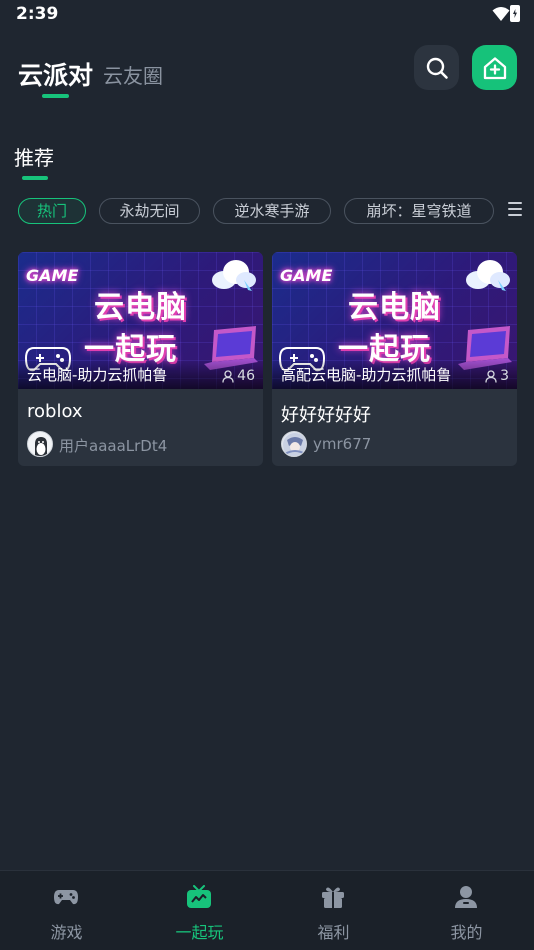 This screenshot has height=950, width=534. Describe the element at coordinates (466, 897) in the screenshot. I see `profile-icon` at that location.